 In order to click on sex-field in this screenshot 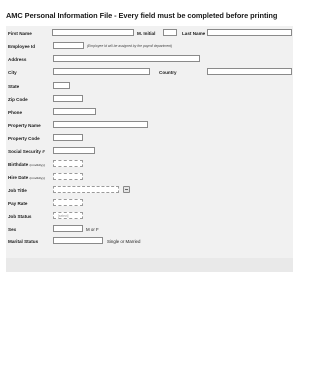, I will do `click(68, 228)`.